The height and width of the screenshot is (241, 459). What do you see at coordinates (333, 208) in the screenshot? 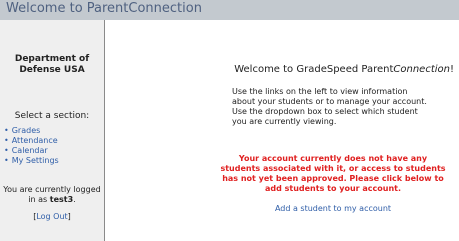
I see `add-student-link: Add a student to my account` at bounding box center [333, 208].